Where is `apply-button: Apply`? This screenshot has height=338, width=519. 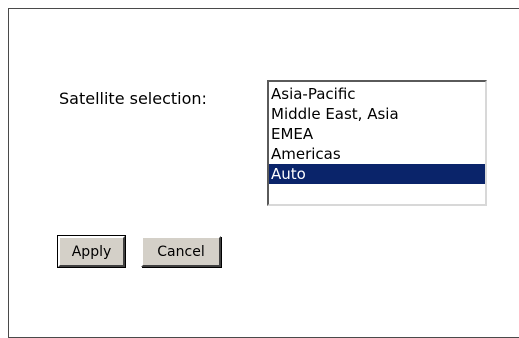
apply-button: Apply is located at coordinates (91, 251).